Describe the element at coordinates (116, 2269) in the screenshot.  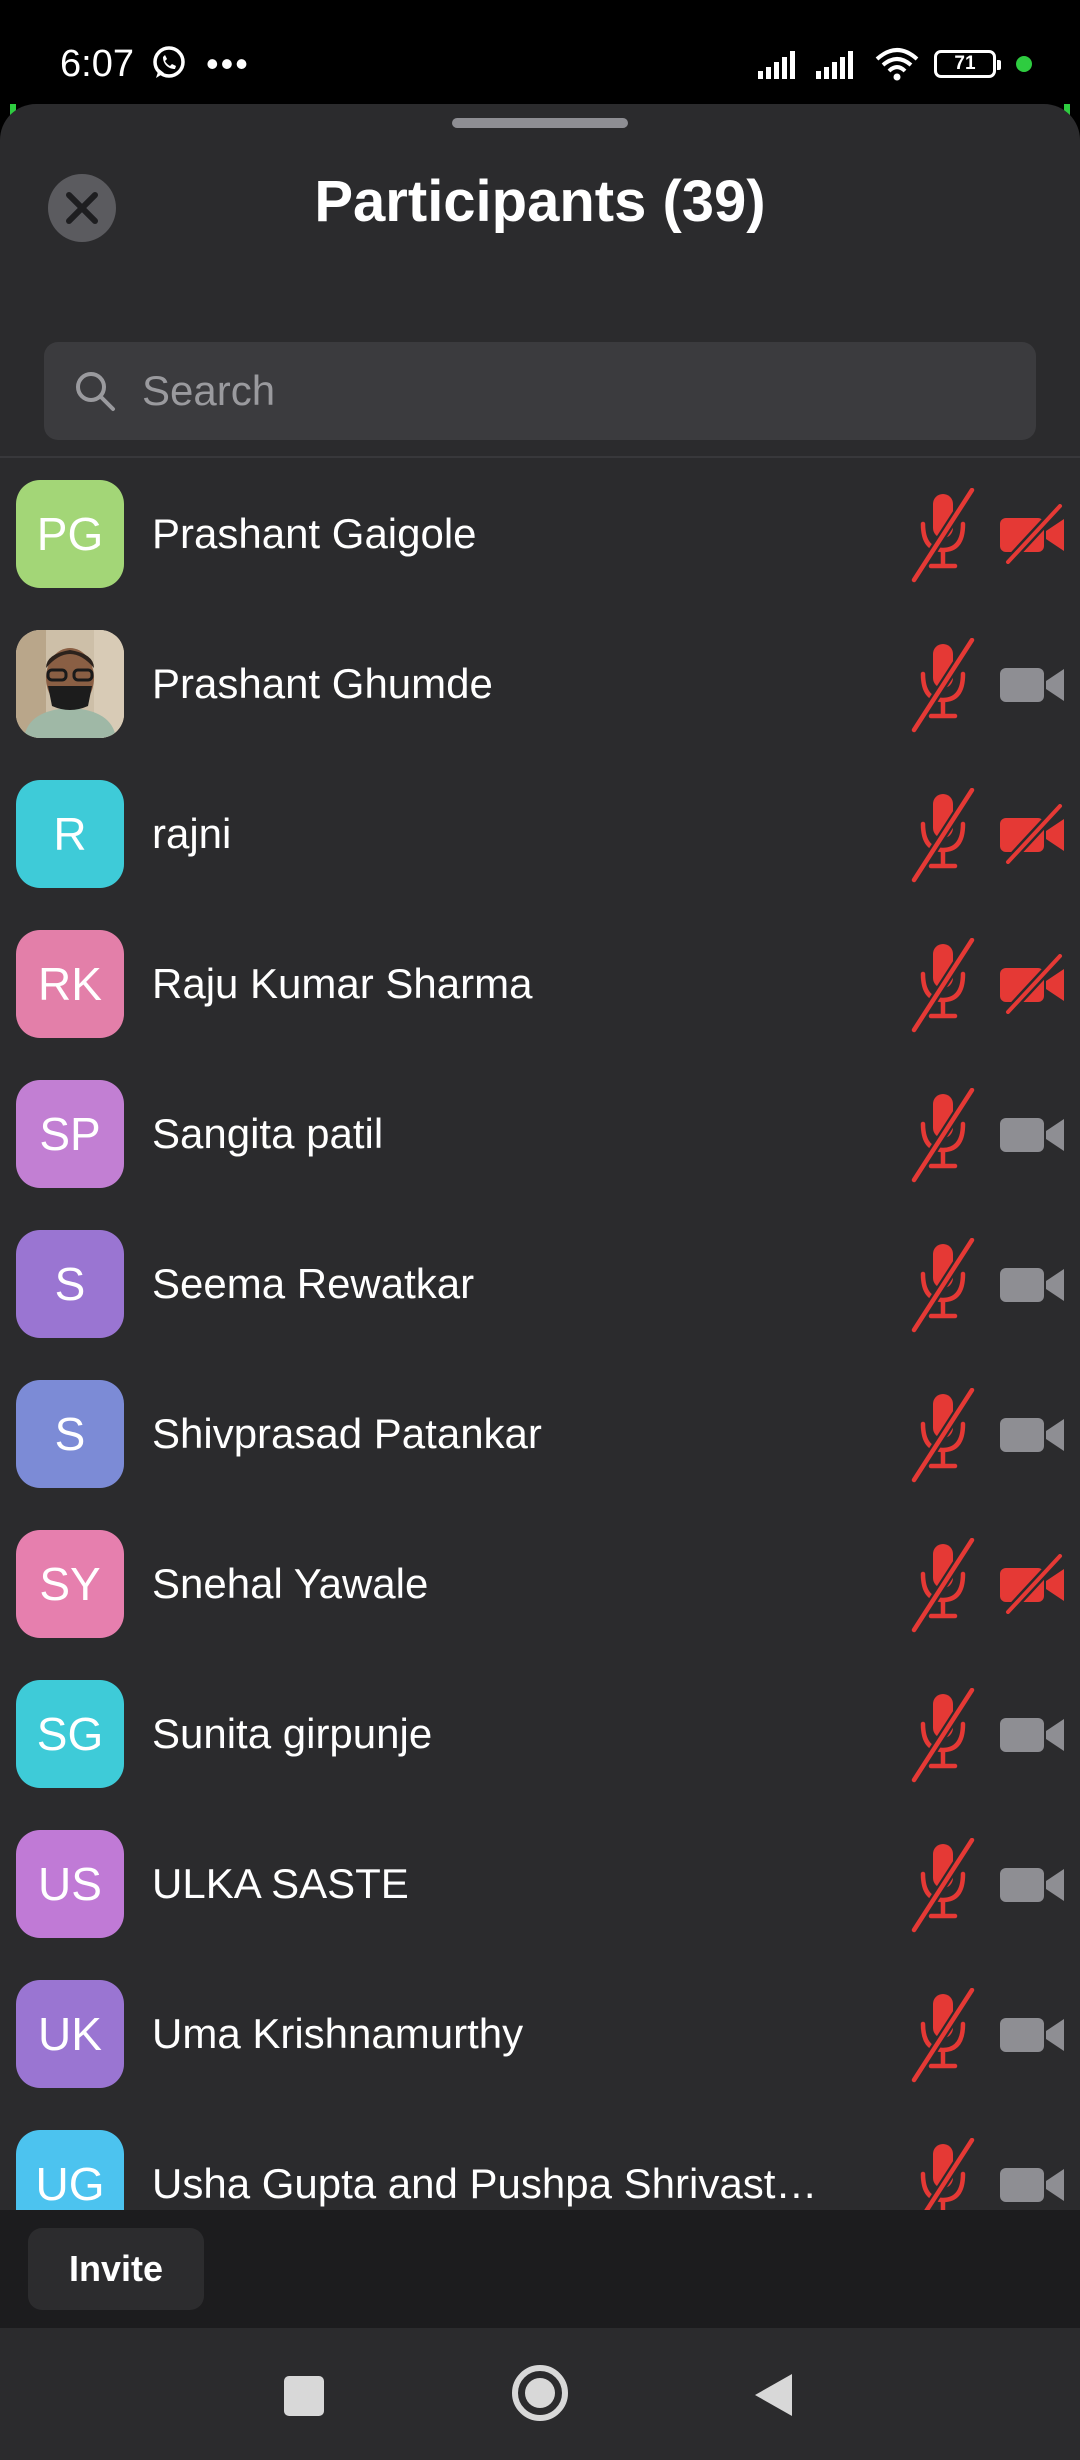
I see `invite-button: Invite` at that location.